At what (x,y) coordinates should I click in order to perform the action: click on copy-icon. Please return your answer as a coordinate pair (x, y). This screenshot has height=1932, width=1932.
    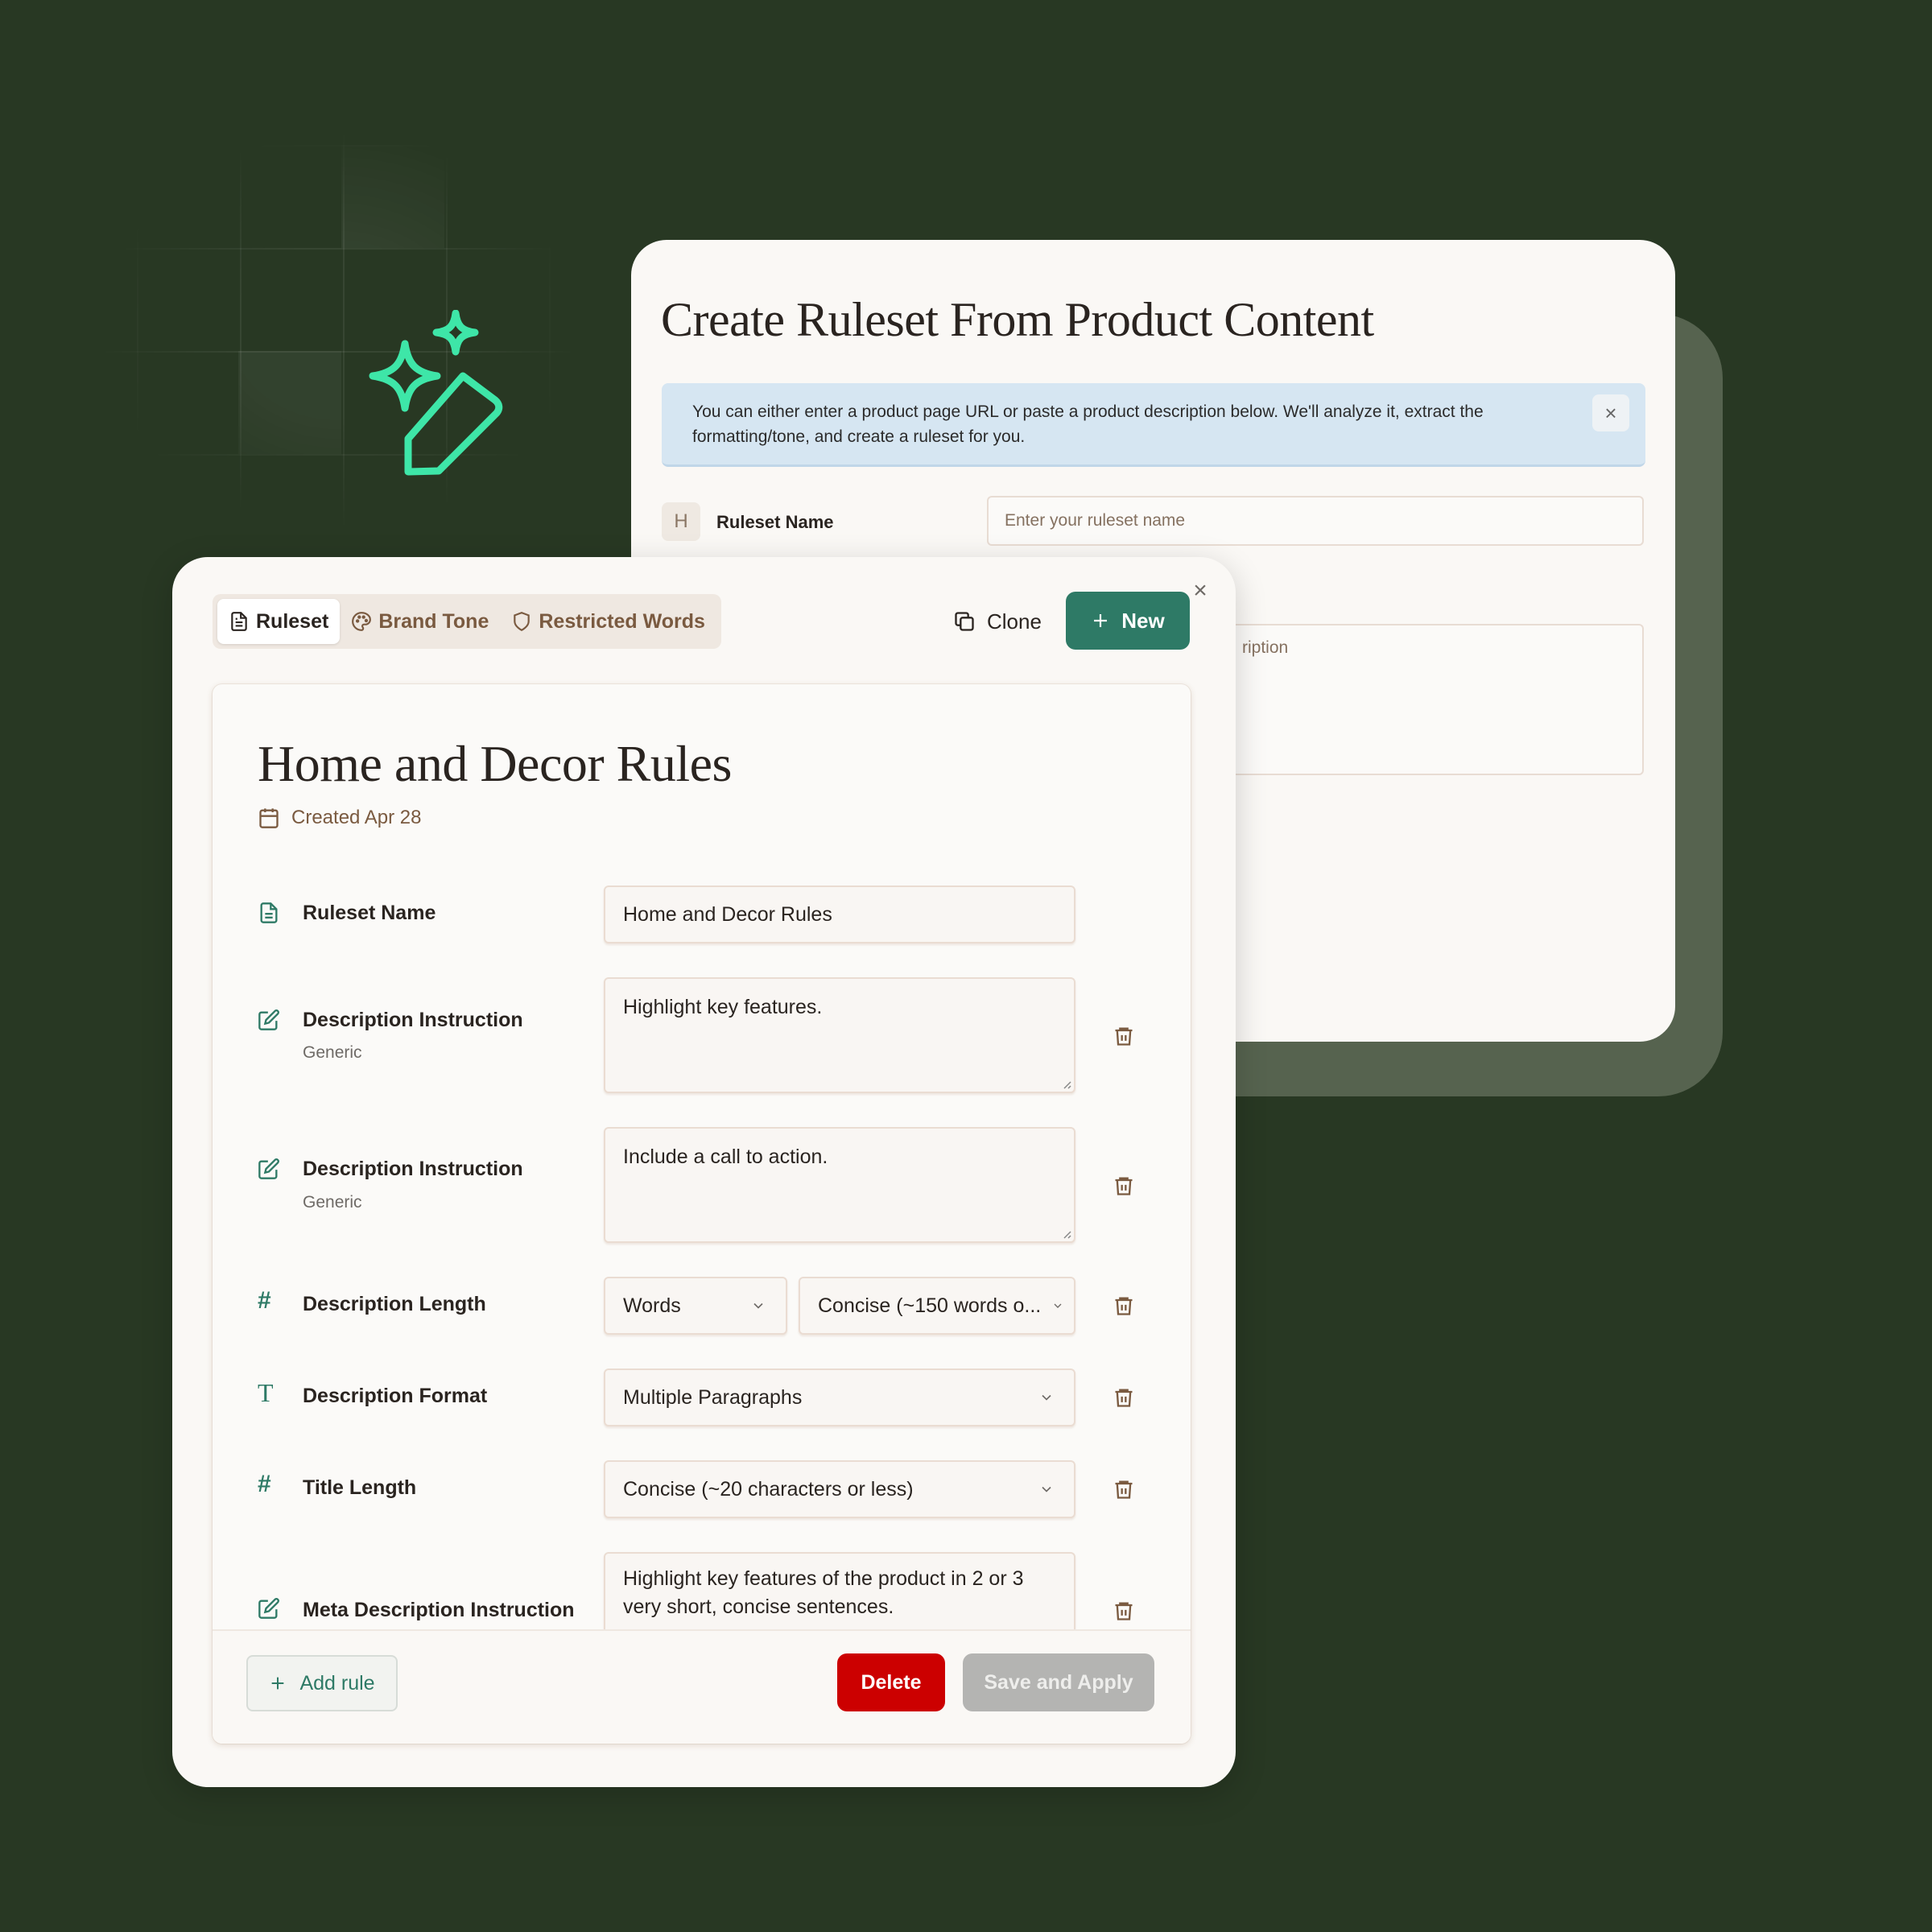
    Looking at the image, I should click on (965, 621).